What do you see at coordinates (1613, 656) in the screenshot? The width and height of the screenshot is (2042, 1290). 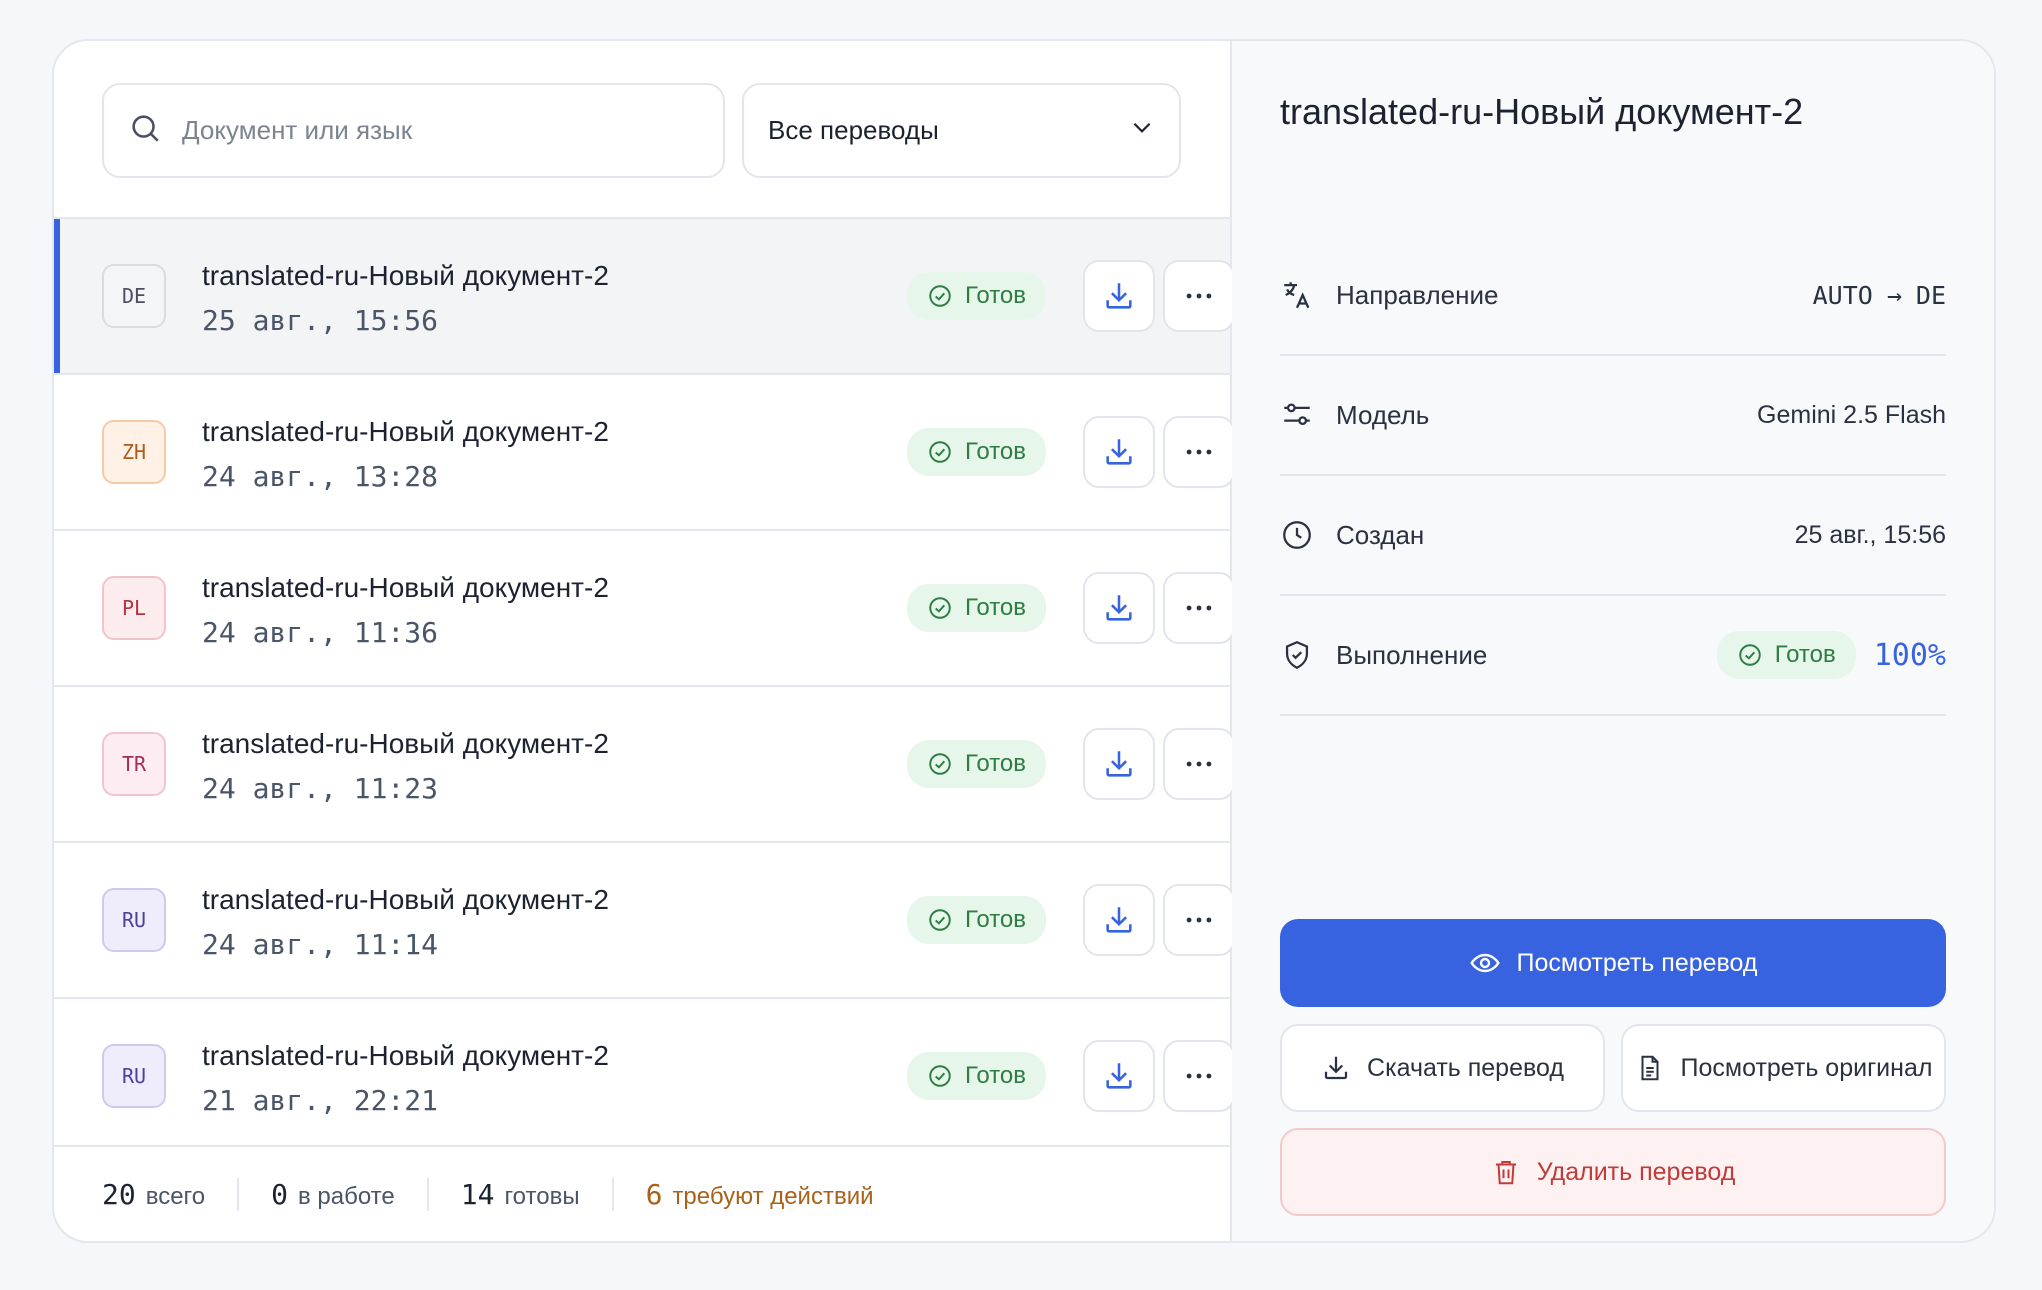 I see `detail-progress-row: Выполнение Готов 100%` at bounding box center [1613, 656].